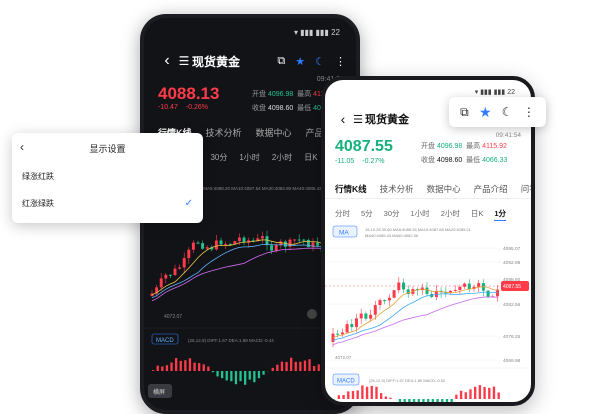 The width and height of the screenshot is (600, 414). I want to click on top-bar: ‹ ☰ 现货黄金, so click(372, 119).